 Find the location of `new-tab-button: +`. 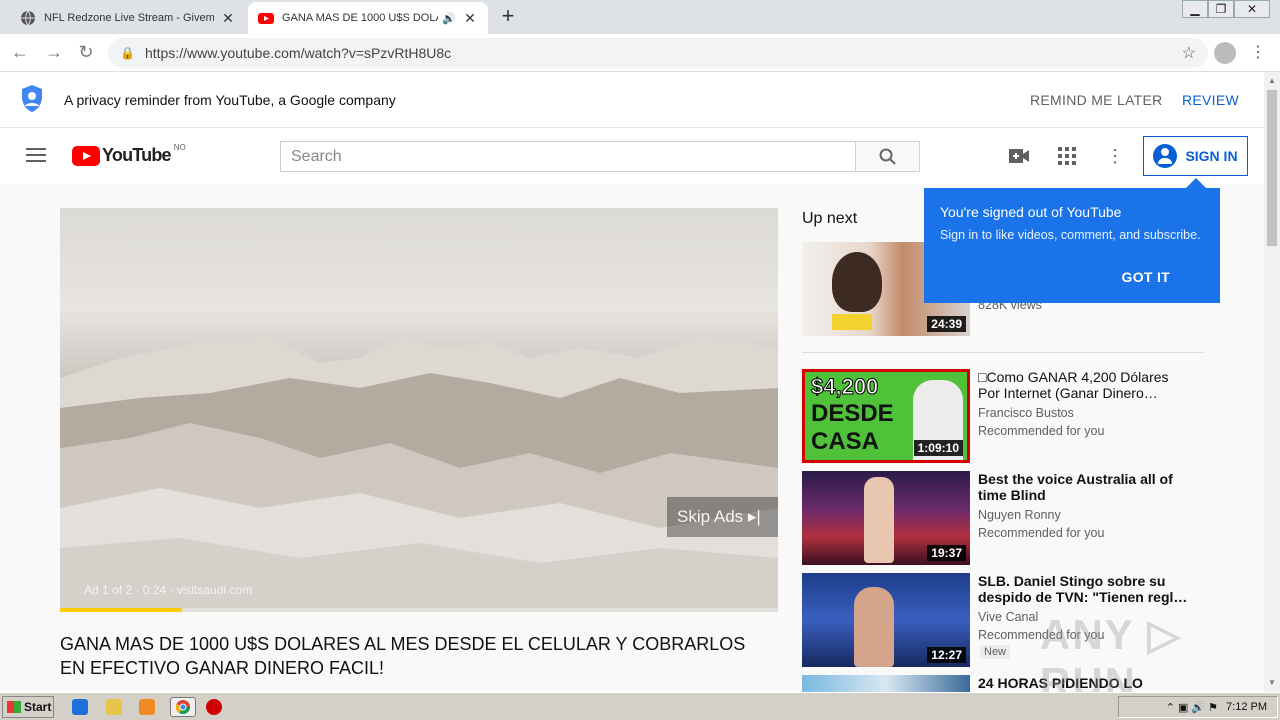

new-tab-button: + is located at coordinates (508, 16).